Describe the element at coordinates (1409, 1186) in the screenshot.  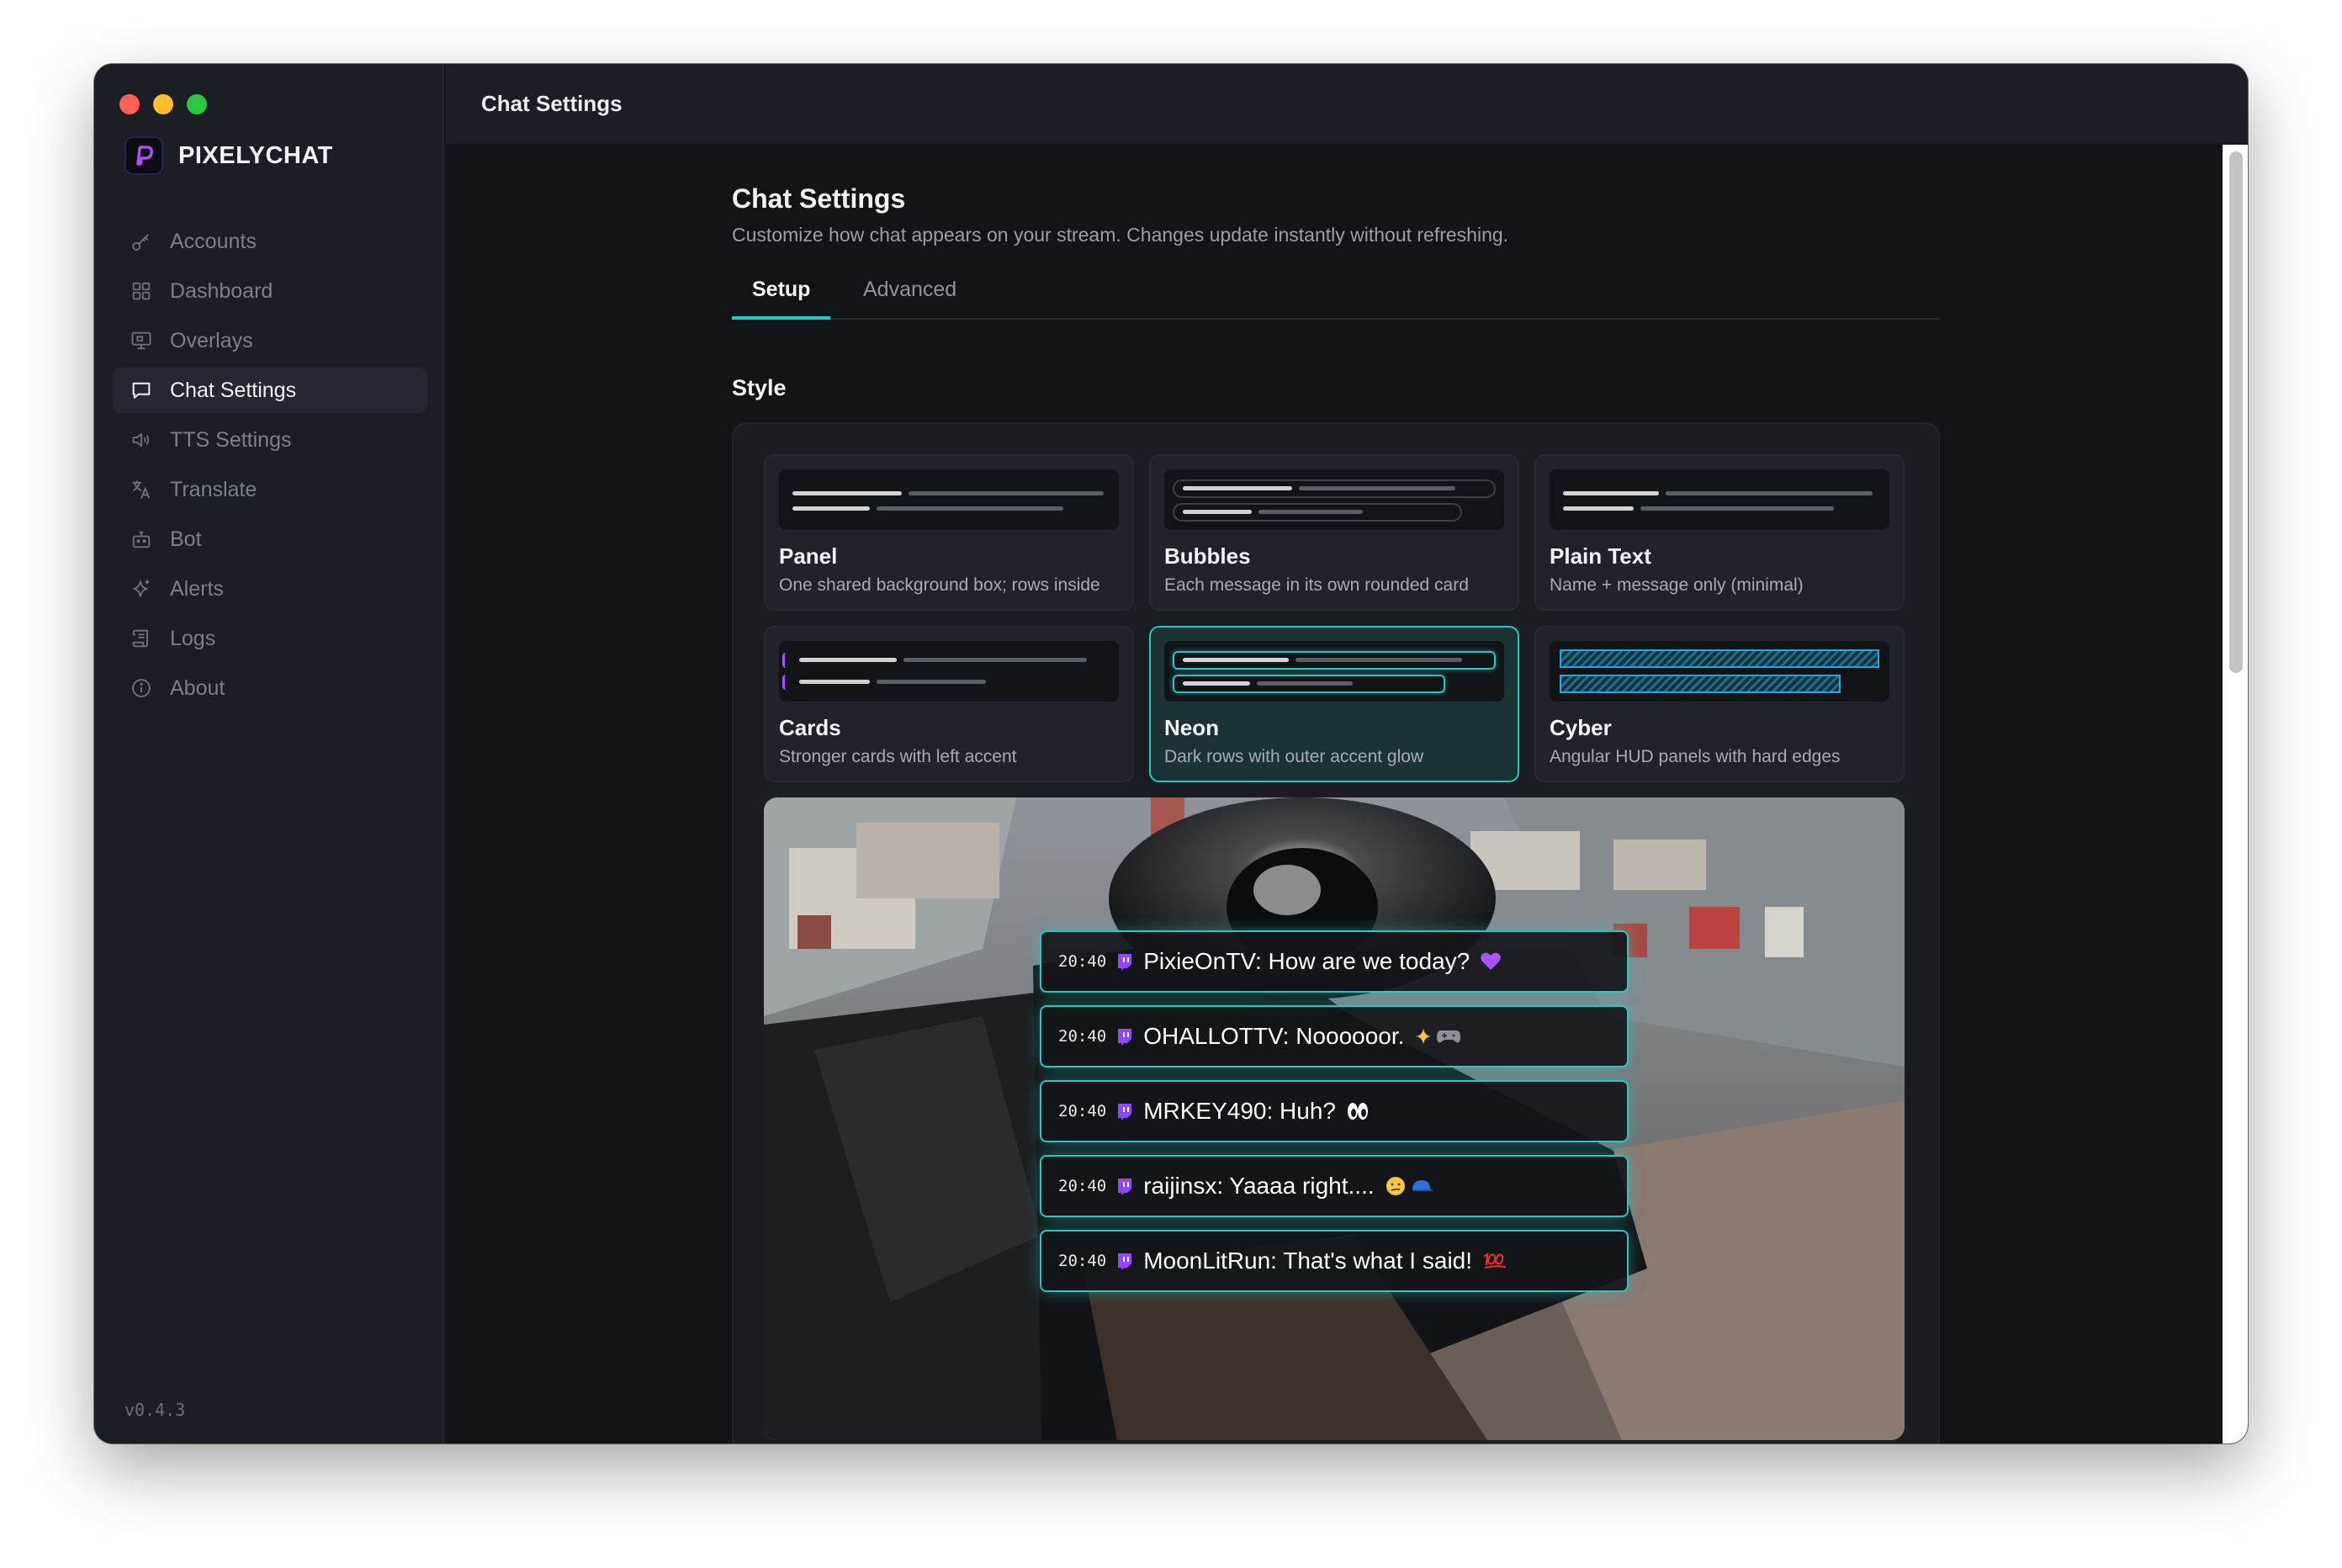
I see `smirk-cap-icon` at that location.